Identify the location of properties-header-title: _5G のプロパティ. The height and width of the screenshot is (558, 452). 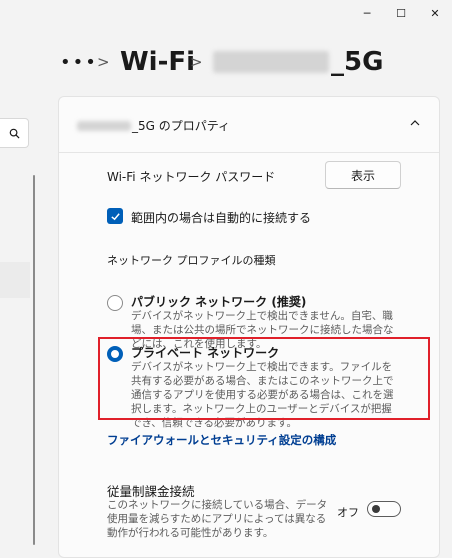
(181, 126).